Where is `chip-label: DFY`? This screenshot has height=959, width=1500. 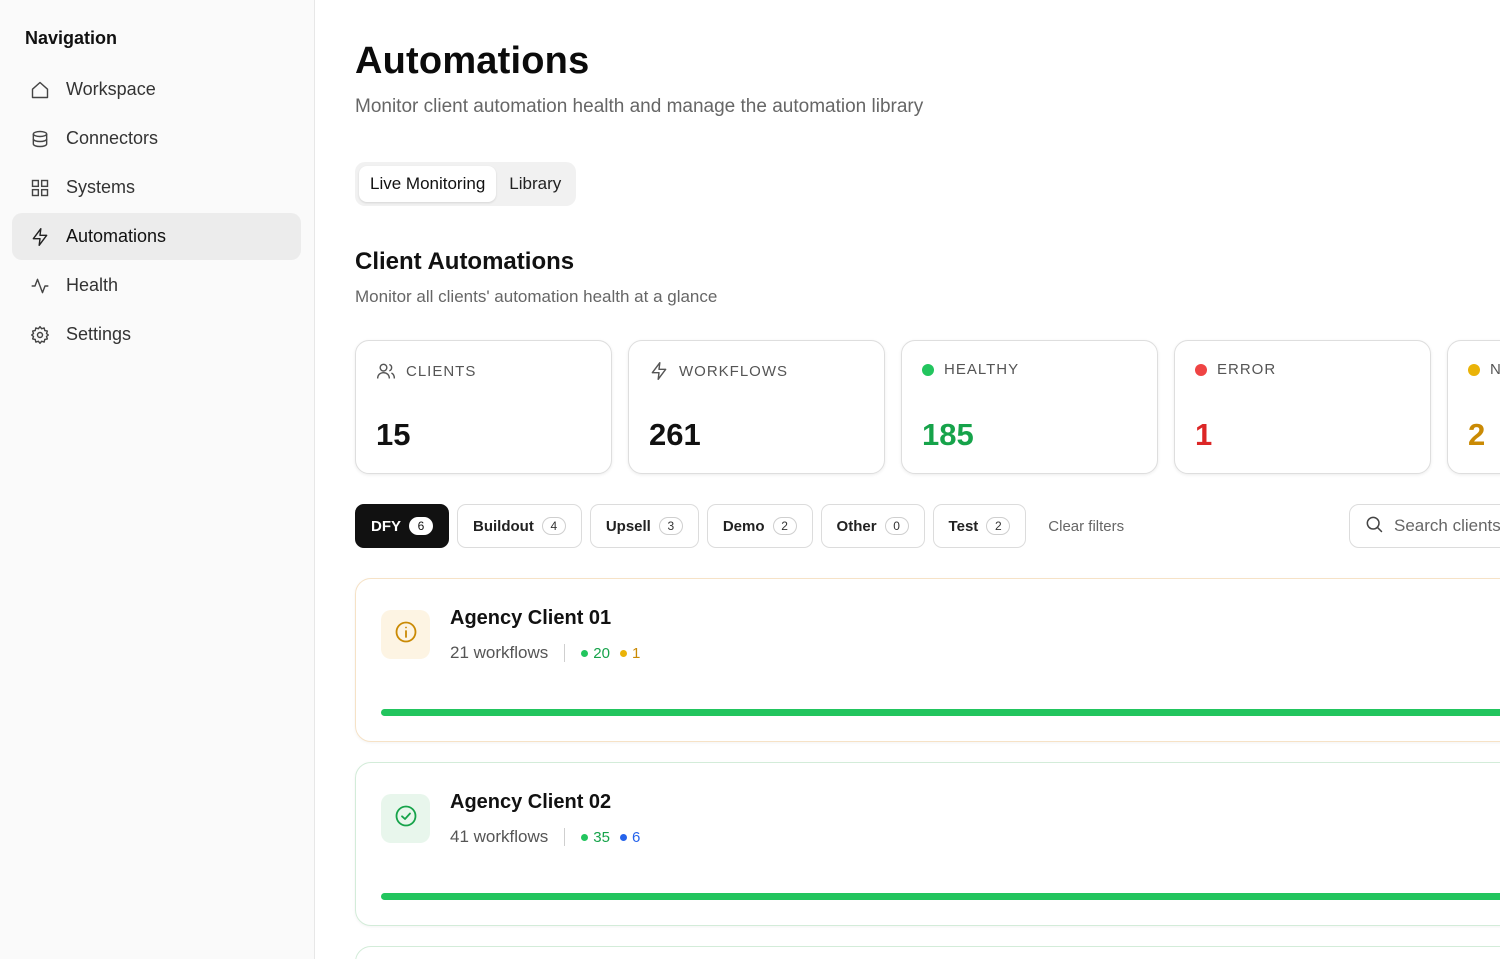 chip-label: DFY is located at coordinates (386, 526).